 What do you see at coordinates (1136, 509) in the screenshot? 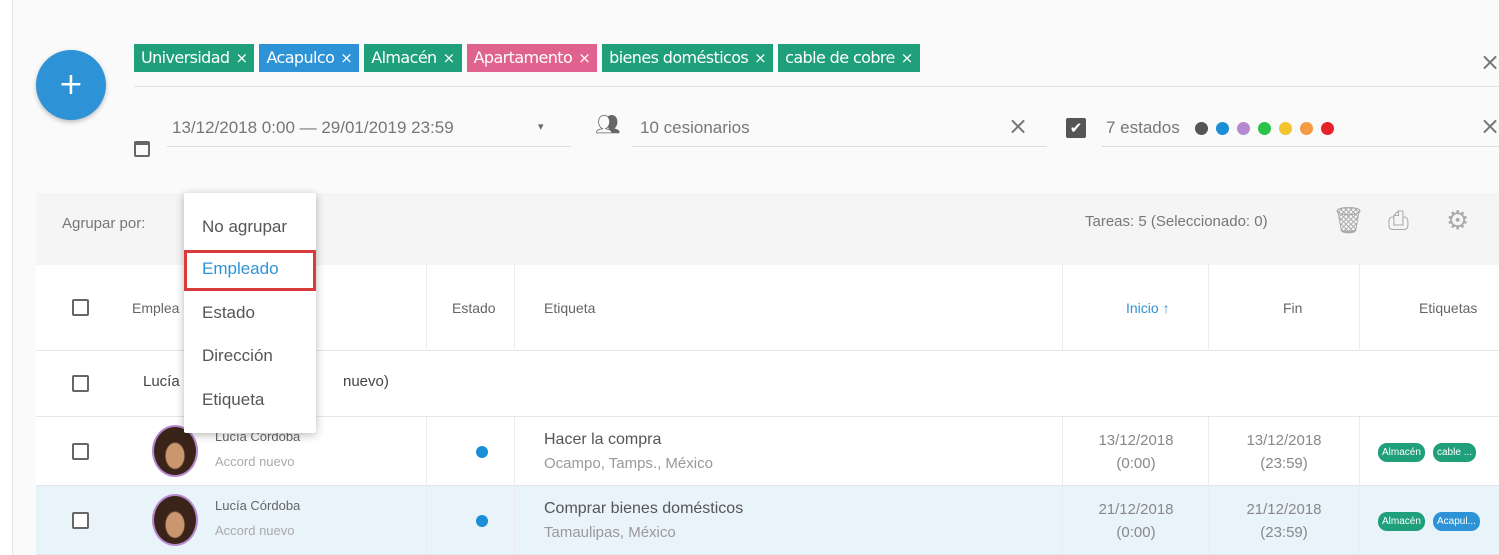
I see `start-date: 21/12/2018` at bounding box center [1136, 509].